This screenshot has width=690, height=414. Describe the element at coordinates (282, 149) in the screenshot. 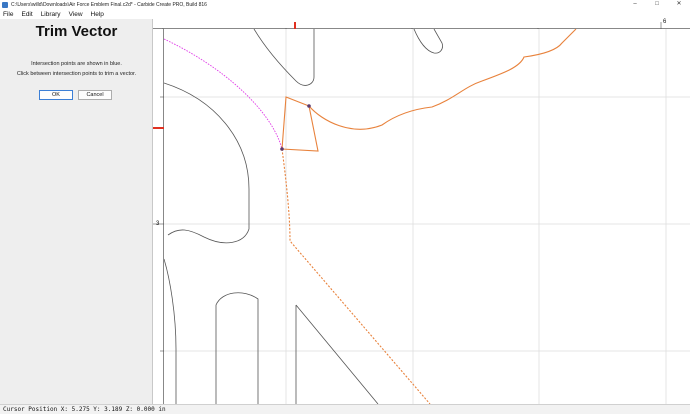

I see `intersection-point-lower` at that location.